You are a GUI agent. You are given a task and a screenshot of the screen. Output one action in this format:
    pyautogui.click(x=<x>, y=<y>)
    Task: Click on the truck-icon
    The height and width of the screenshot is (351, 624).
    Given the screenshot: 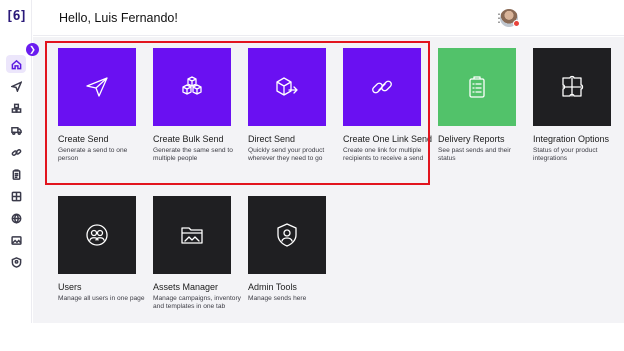 What is the action you would take?
    pyautogui.click(x=16, y=130)
    